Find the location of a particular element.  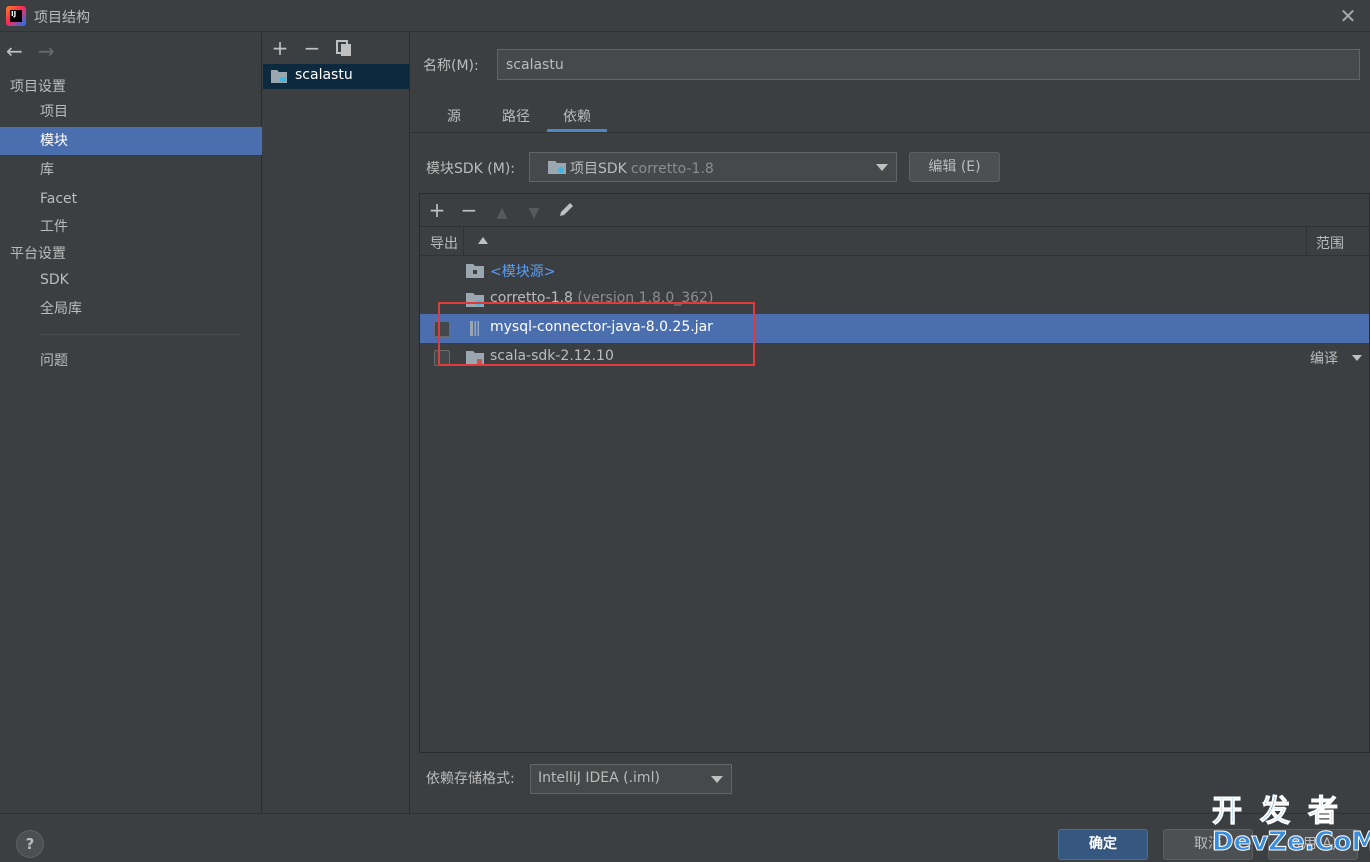

module-source-folder-icon is located at coordinates (475, 271).